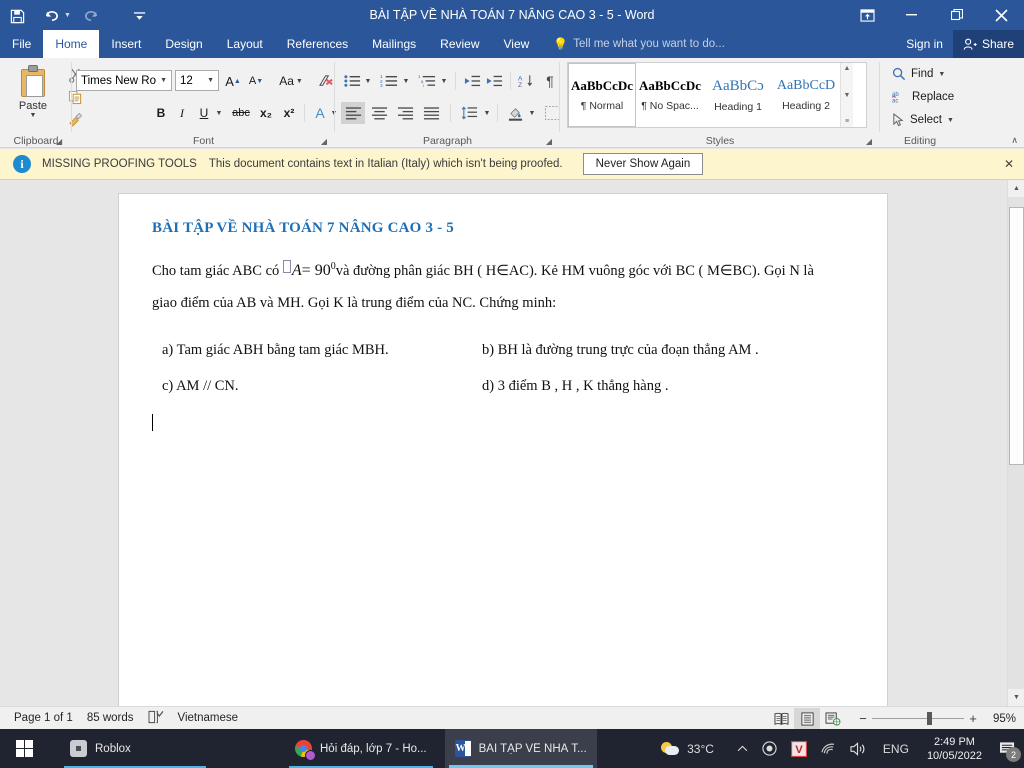  I want to click on tab-review: Review, so click(459, 44).